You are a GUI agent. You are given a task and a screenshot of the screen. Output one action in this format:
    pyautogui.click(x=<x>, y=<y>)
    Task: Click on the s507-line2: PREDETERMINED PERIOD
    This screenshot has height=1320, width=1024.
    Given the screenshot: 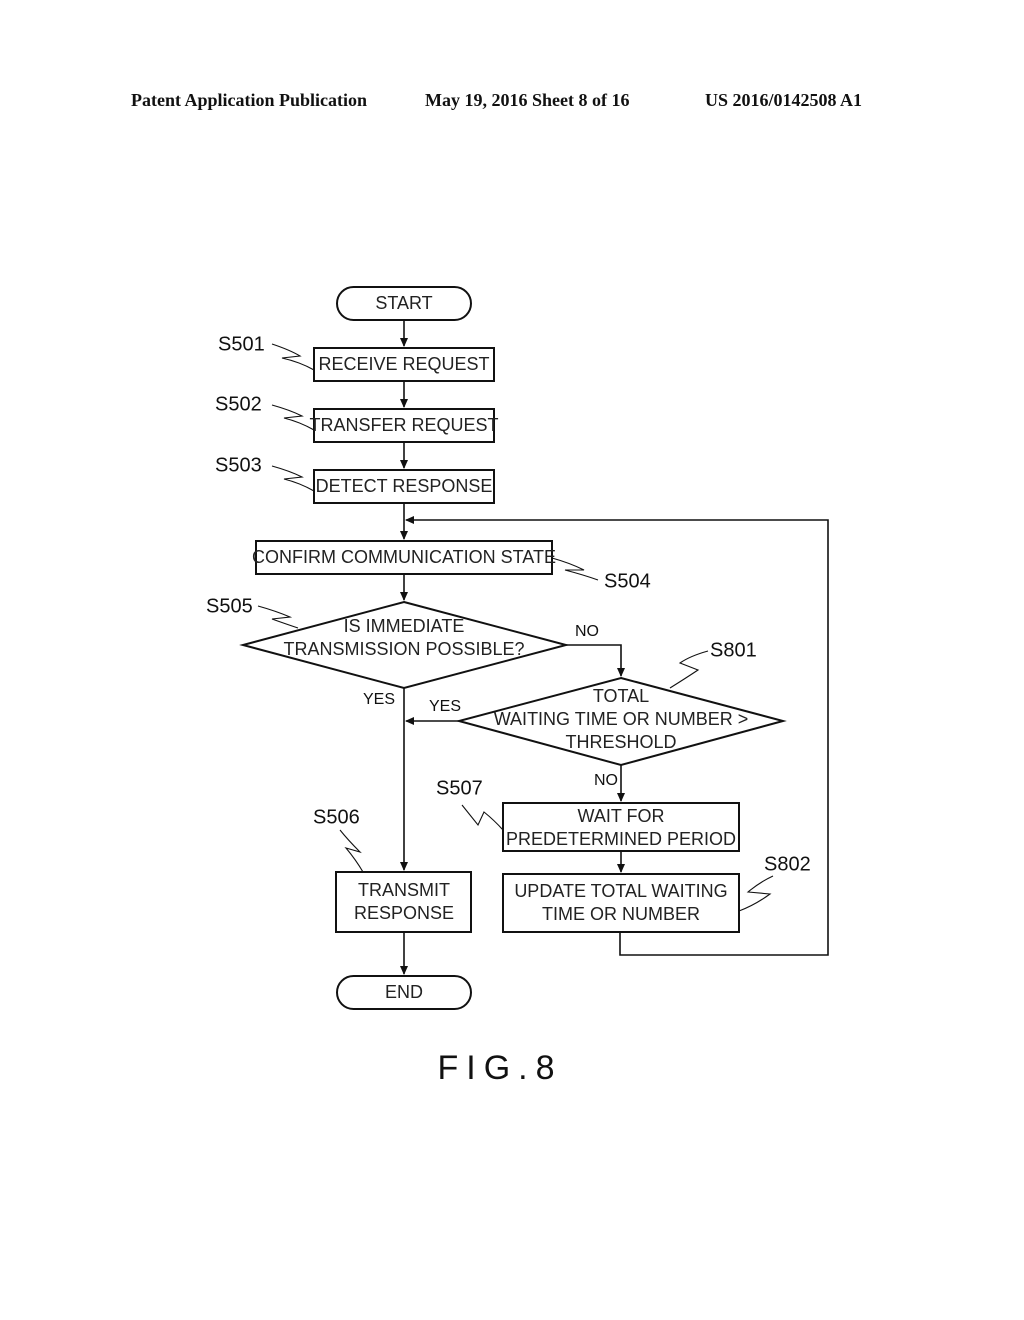 What is the action you would take?
    pyautogui.click(x=621, y=839)
    